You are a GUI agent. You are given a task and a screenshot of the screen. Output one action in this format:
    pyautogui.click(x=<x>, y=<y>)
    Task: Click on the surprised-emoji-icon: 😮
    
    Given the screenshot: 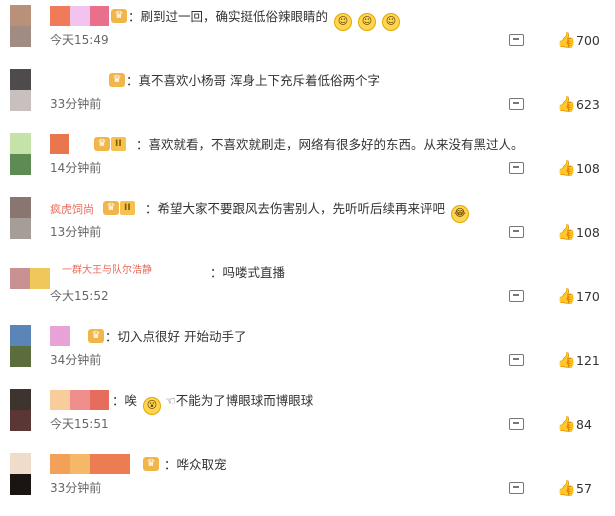 What is the action you would take?
    pyautogui.click(x=152, y=406)
    